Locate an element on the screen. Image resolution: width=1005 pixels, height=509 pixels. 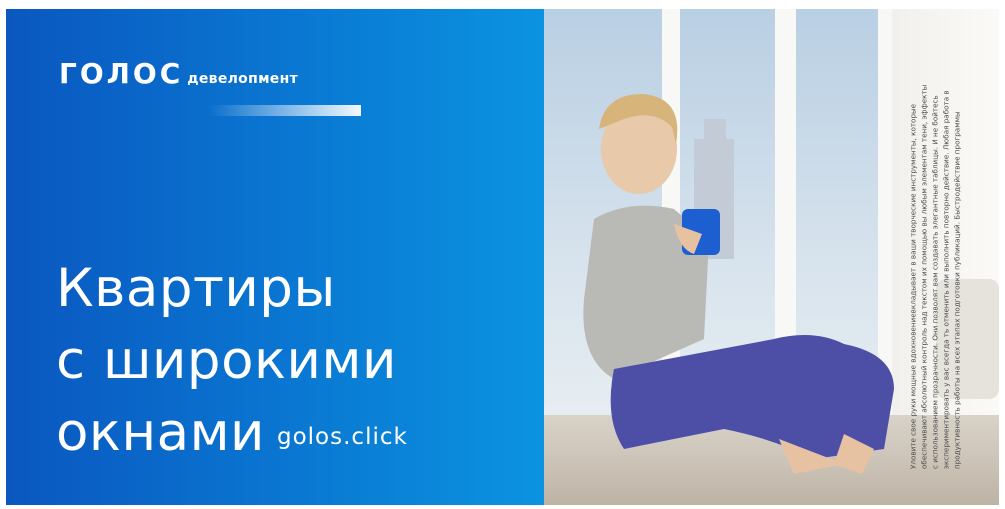
brand-logo: ГОЛОС девелопмент is located at coordinates (210, 86).